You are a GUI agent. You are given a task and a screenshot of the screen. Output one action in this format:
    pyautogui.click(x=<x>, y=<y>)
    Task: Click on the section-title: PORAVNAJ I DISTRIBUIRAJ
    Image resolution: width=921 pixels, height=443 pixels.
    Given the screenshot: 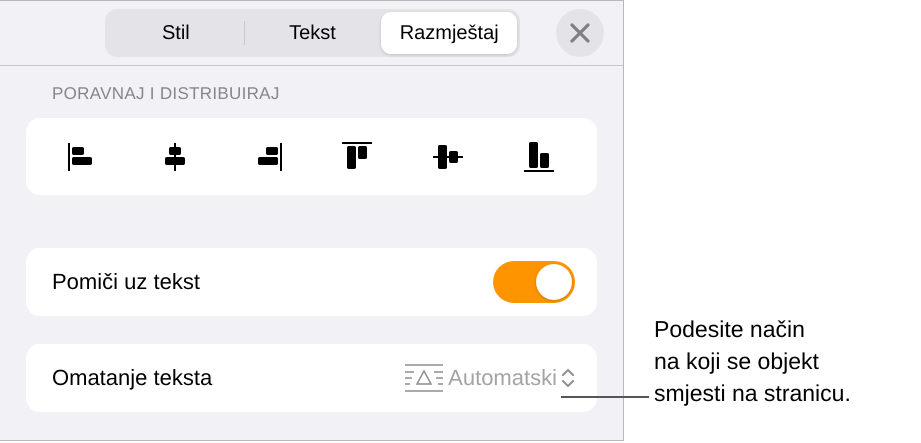 What is the action you would take?
    pyautogui.click(x=166, y=94)
    